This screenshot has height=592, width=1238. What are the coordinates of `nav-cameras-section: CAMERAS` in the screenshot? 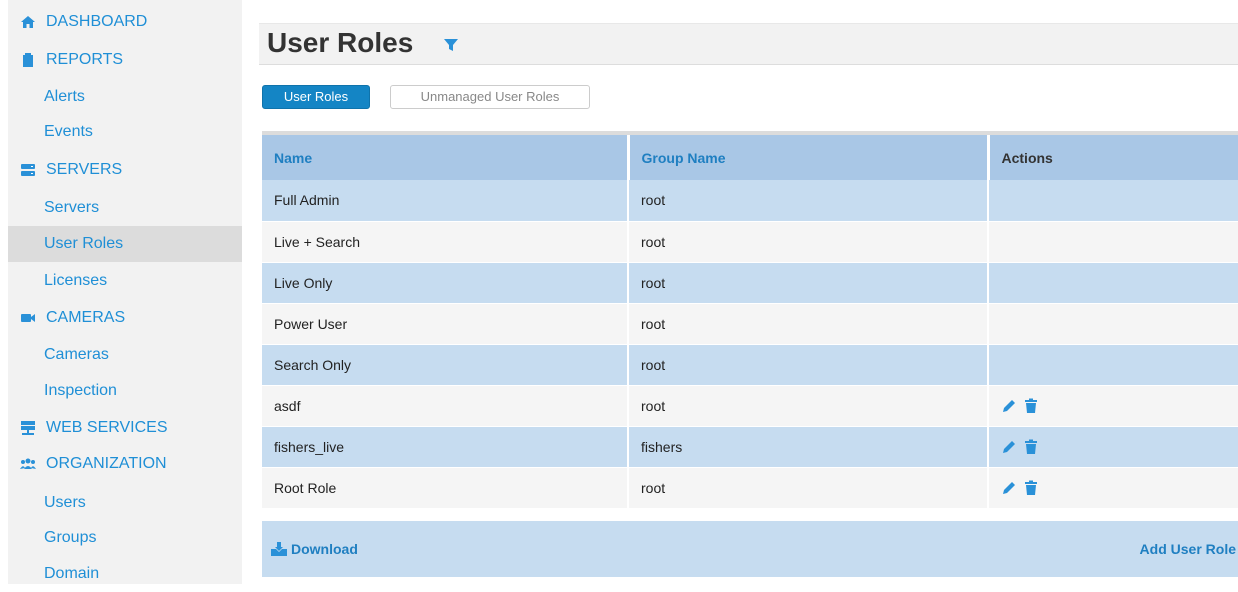 It's located at (131, 318).